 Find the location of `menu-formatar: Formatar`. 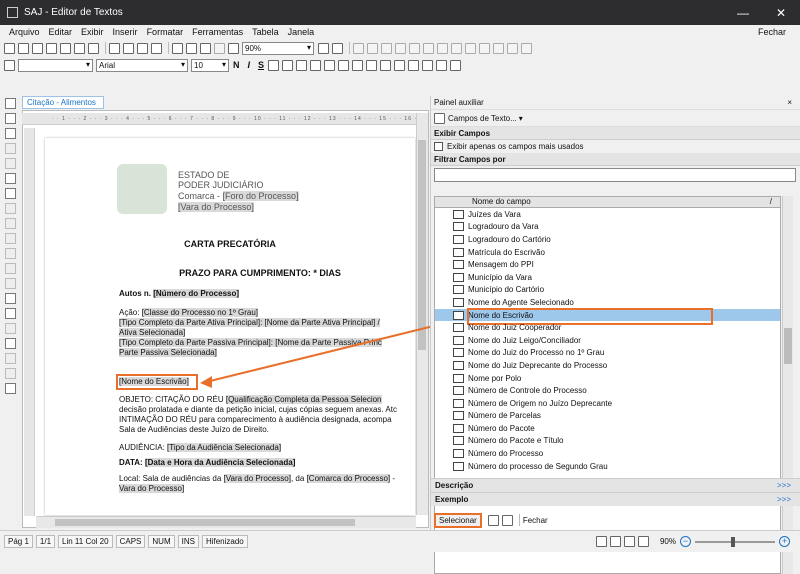

menu-formatar: Formatar is located at coordinates (165, 32).